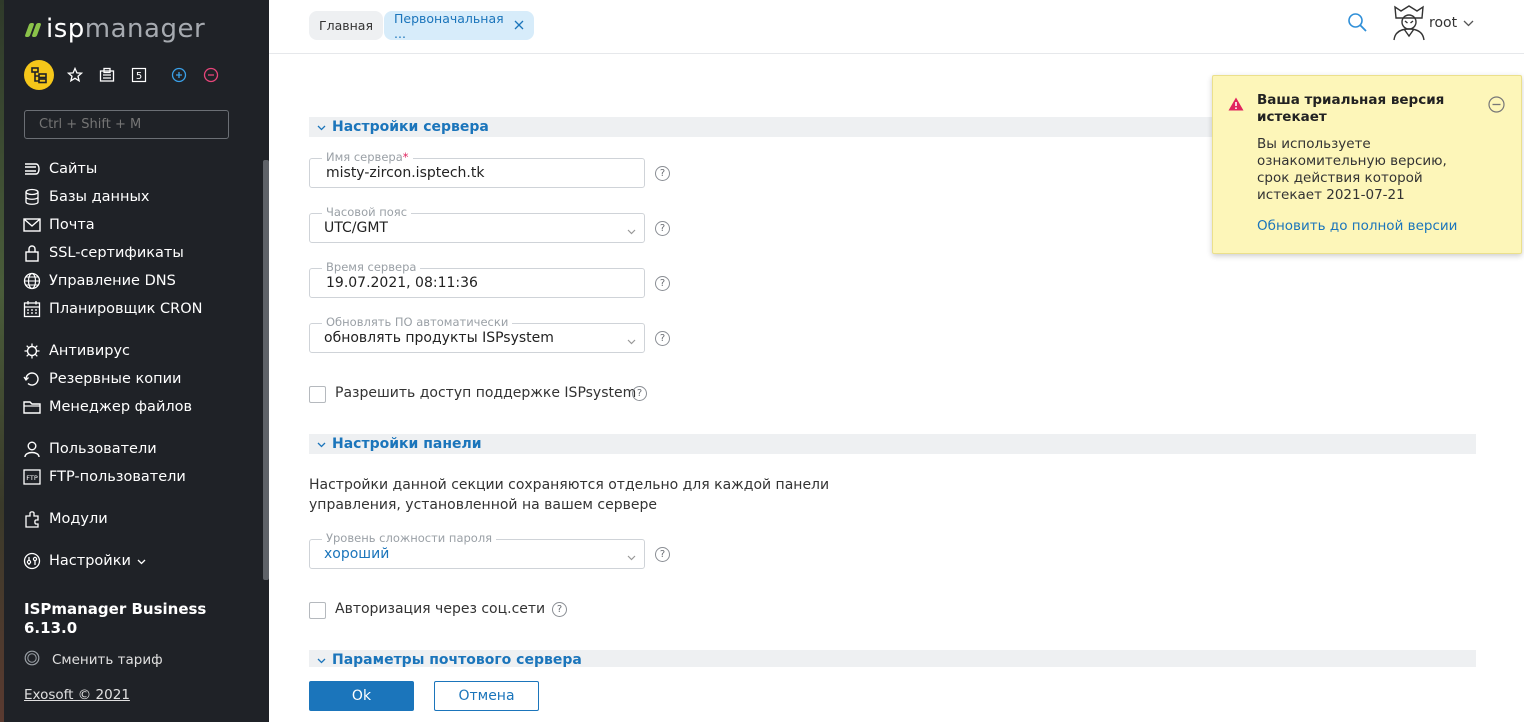  What do you see at coordinates (72, 225) in the screenshot?
I see `sidebar-item-label: Почта` at bounding box center [72, 225].